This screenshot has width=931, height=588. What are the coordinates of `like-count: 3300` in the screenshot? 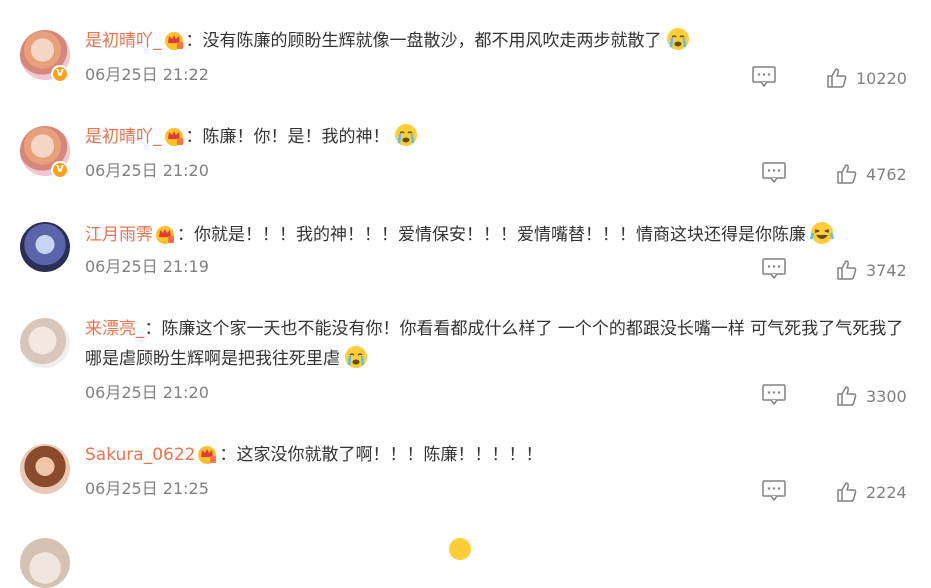 It's located at (886, 396).